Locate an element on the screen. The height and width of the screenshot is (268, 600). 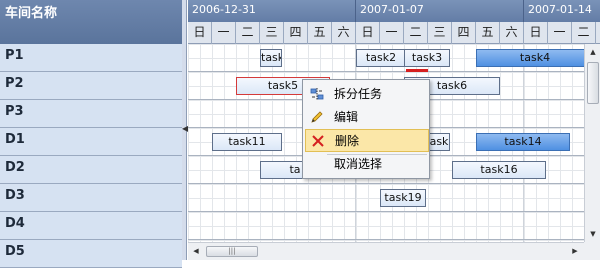
collapse-left-arrow-icon: ◀ is located at coordinates (185, 129).